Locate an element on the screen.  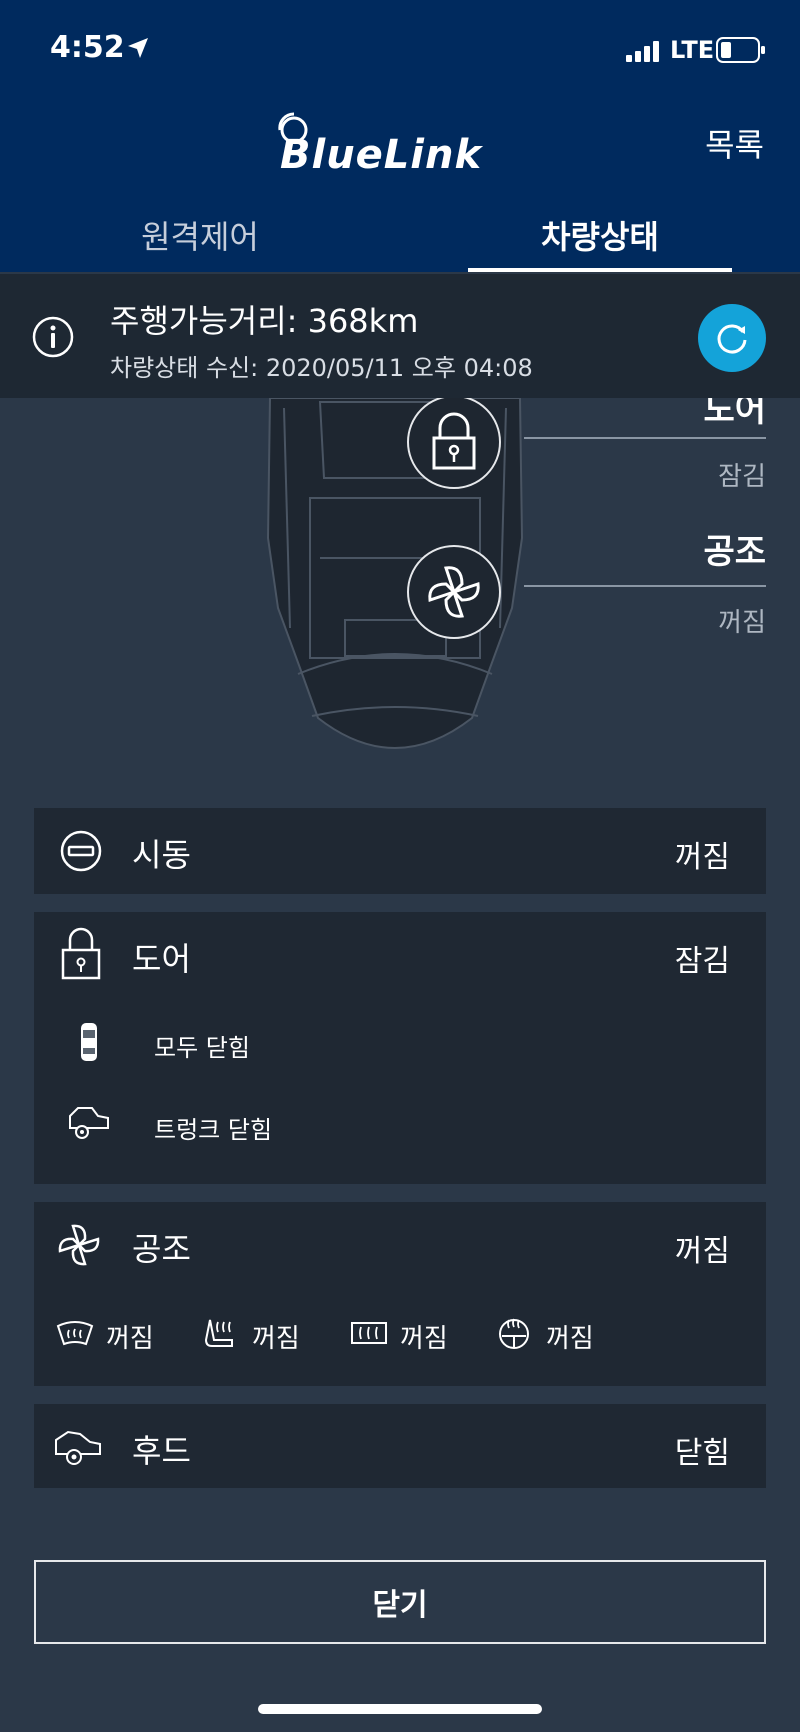
status-bar: 4:52 LTE is located at coordinates (400, 48).